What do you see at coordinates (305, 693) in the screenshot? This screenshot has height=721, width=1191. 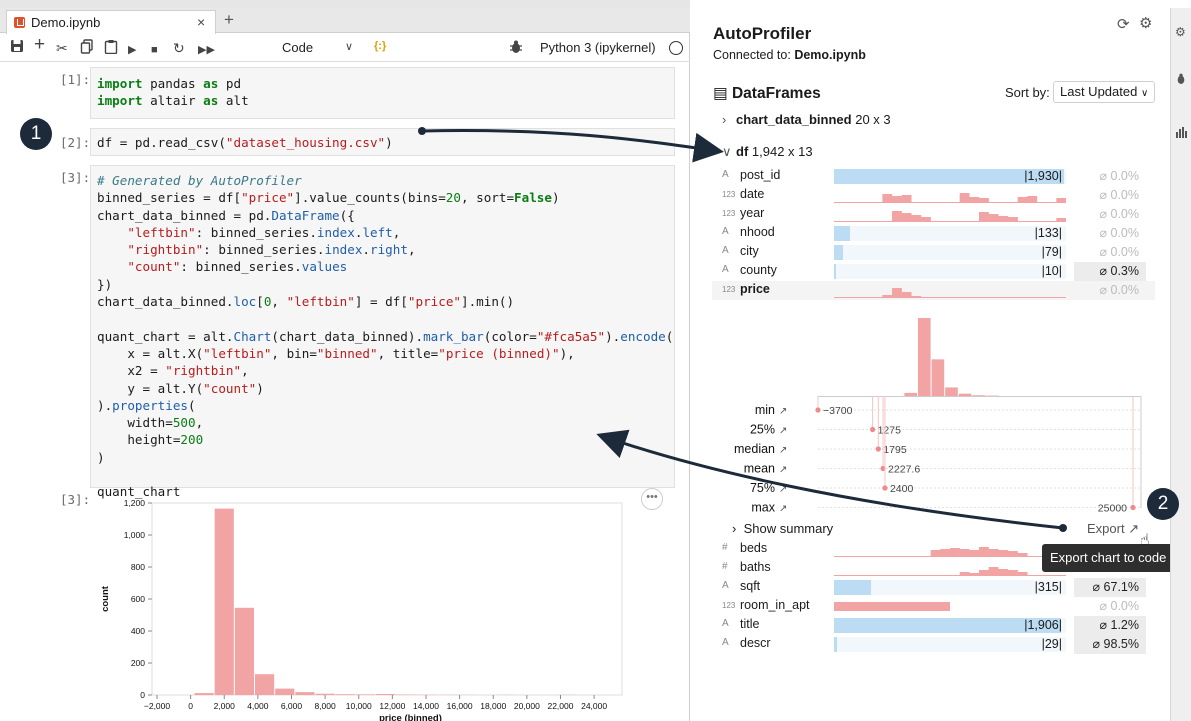 I see `bar` at bounding box center [305, 693].